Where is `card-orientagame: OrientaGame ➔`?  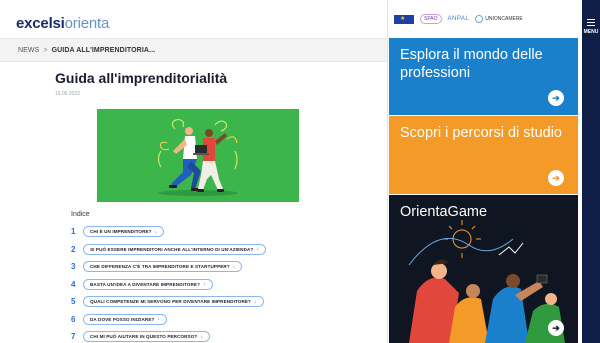 card-orientagame: OrientaGame ➔ is located at coordinates (483, 269).